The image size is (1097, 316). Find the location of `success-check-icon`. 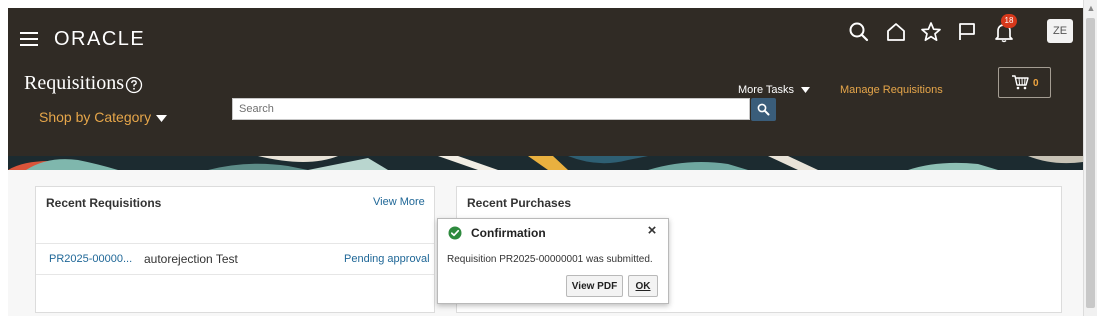

success-check-icon is located at coordinates (455, 235).